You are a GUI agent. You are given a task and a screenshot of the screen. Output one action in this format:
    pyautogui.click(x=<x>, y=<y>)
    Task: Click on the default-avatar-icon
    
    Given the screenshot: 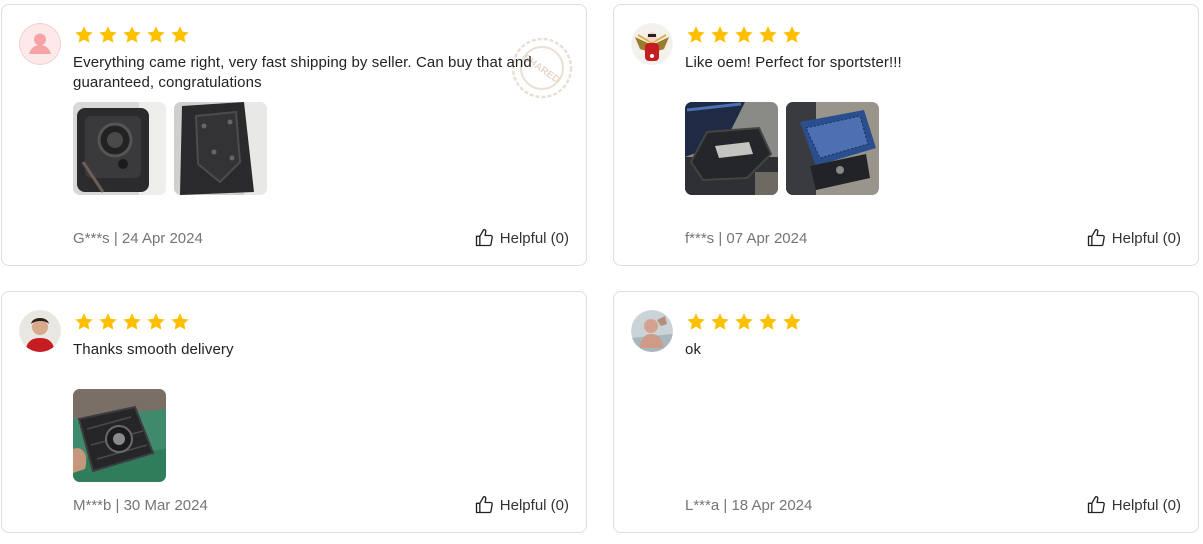 What is the action you would take?
    pyautogui.click(x=40, y=44)
    